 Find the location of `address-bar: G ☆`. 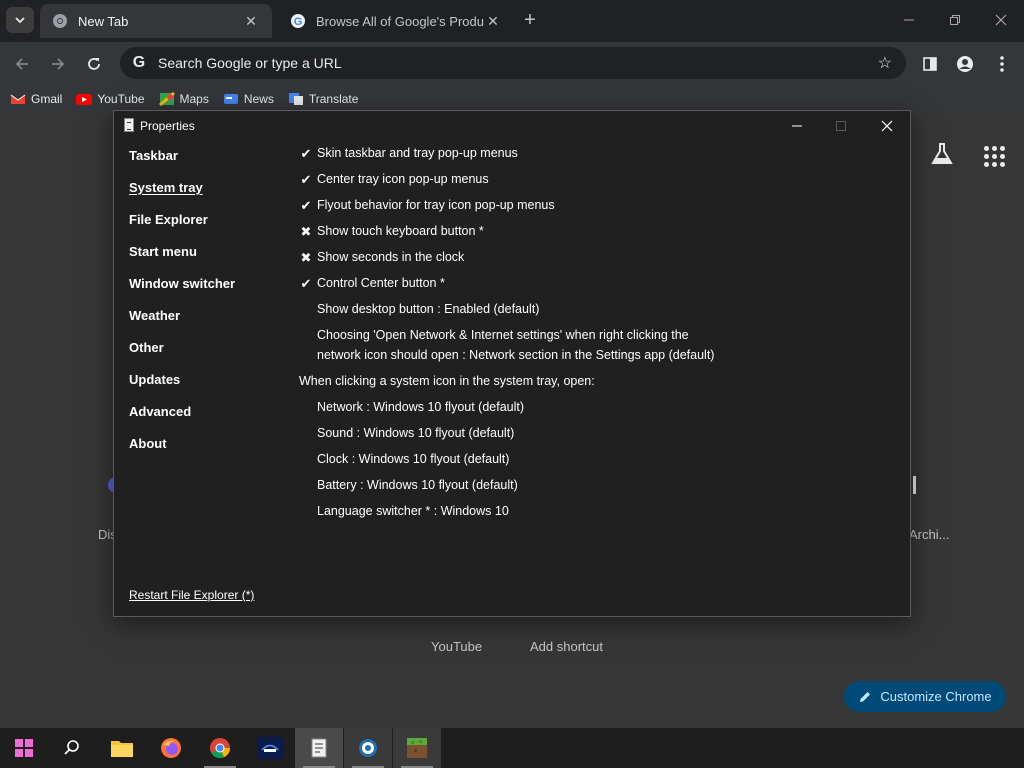

address-bar: G ☆ is located at coordinates (513, 63).